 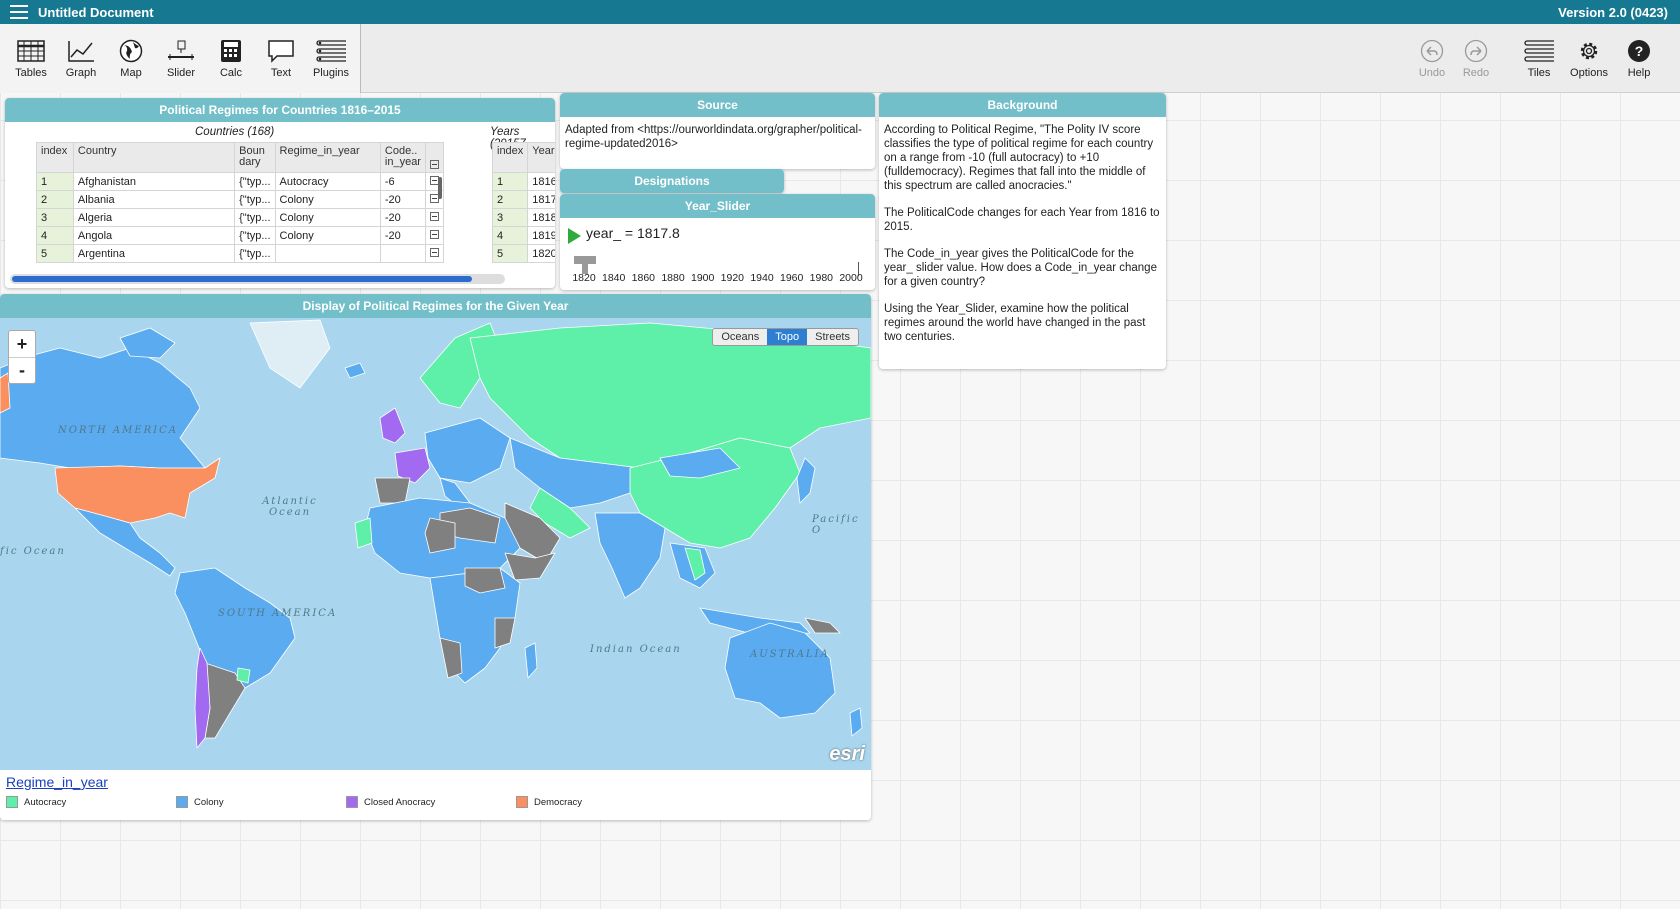 I want to click on code-header: Code.. in_year, so click(x=402, y=157).